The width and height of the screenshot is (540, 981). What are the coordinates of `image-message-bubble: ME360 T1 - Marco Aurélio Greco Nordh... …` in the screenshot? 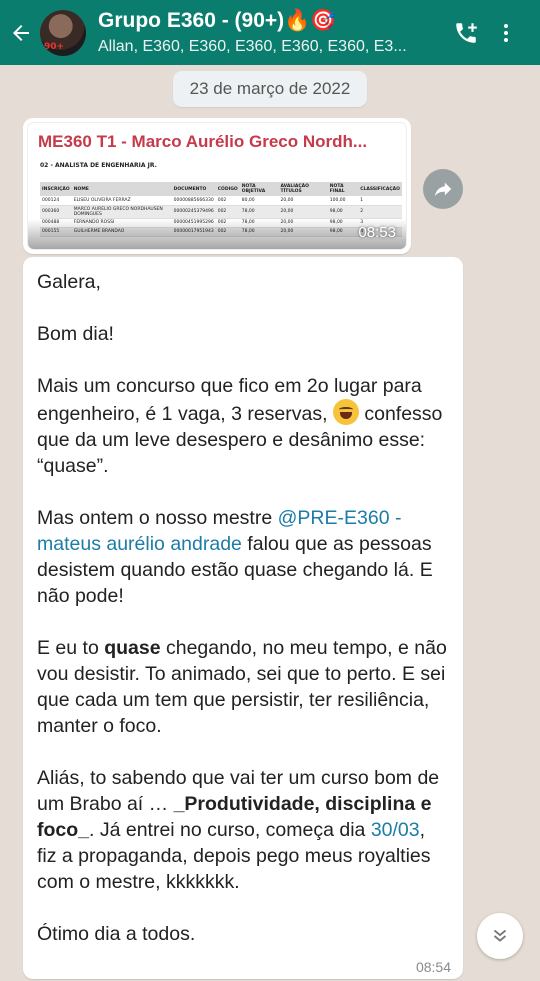 It's located at (217, 186).